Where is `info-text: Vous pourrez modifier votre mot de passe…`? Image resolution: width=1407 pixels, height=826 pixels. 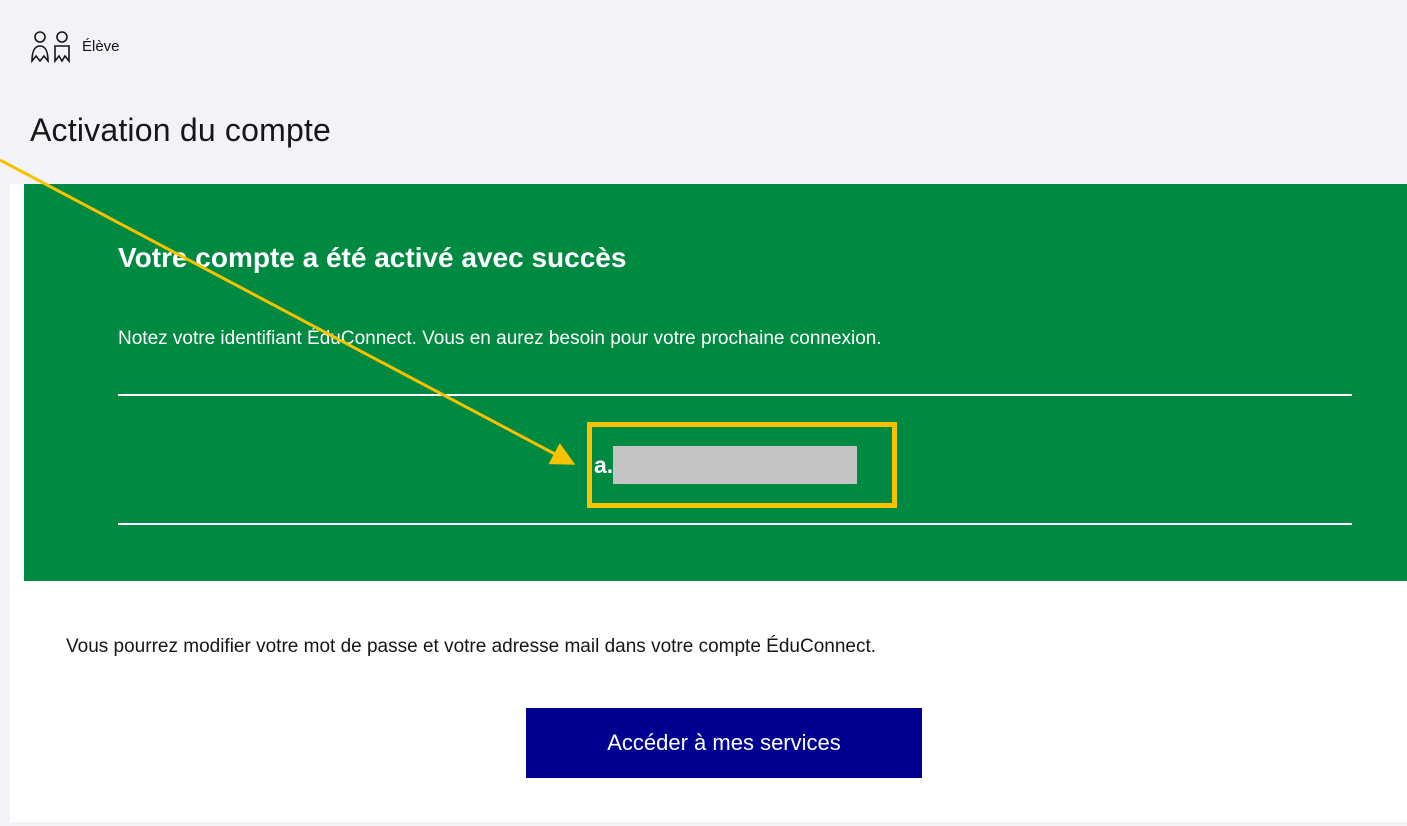
info-text: Vous pourrez modifier votre mot de passe… is located at coordinates (471, 646).